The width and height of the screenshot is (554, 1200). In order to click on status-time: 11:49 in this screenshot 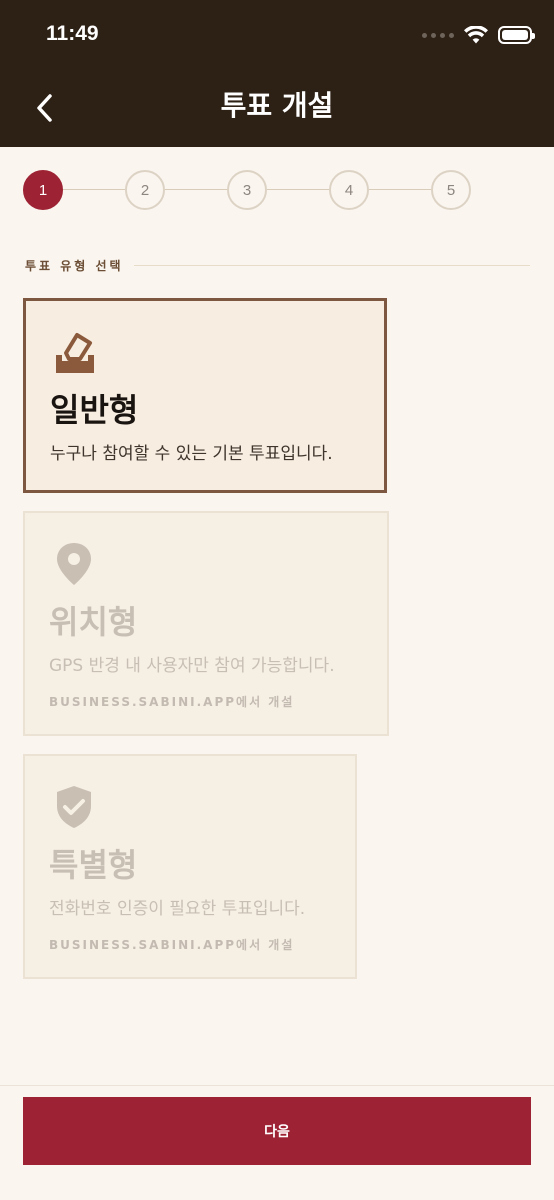, I will do `click(72, 33)`.